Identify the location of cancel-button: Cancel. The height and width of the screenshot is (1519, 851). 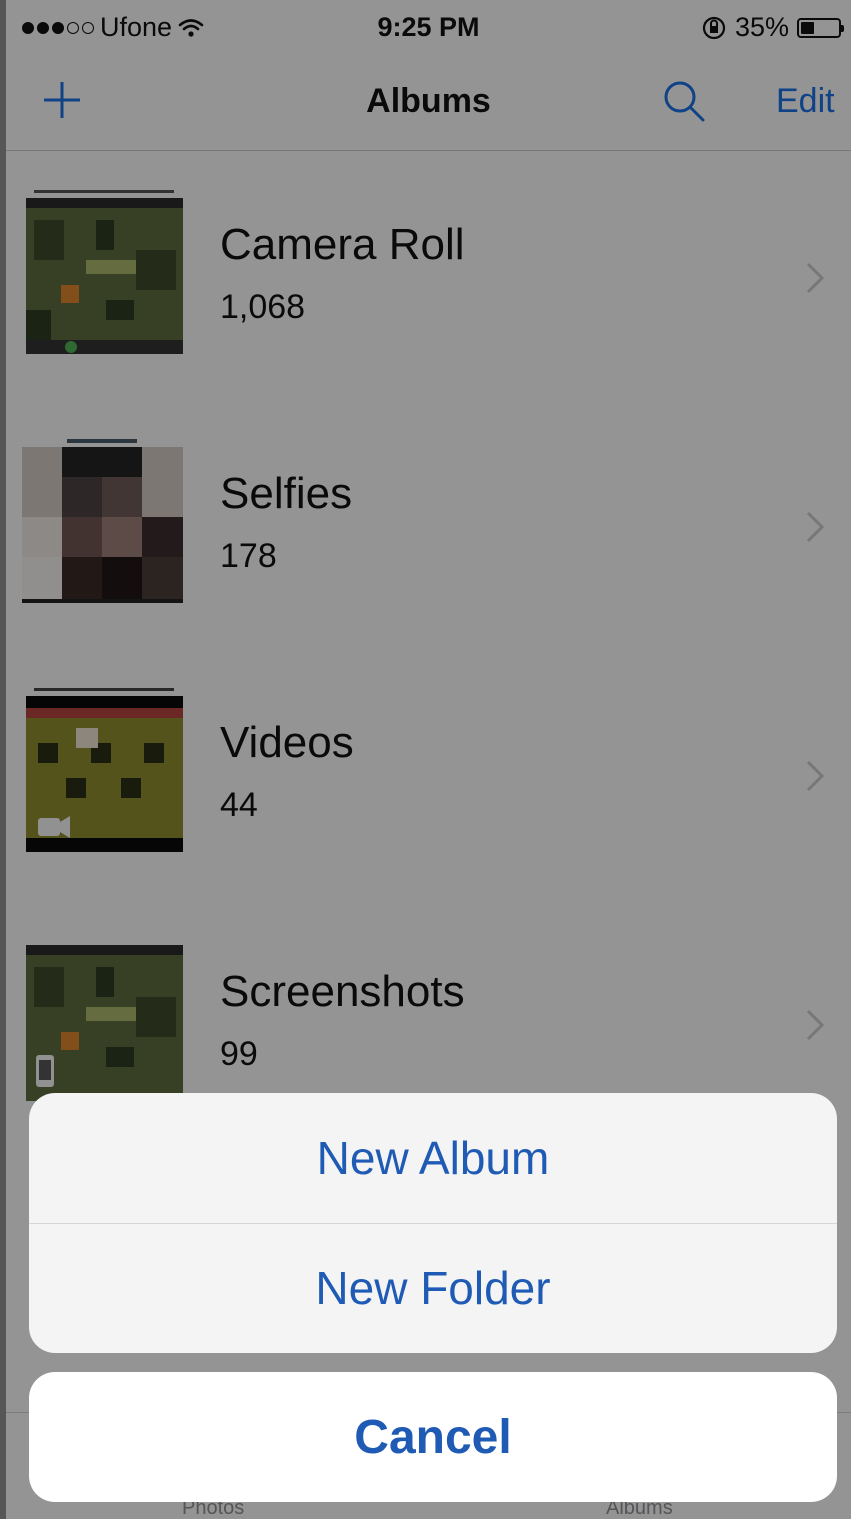
(433, 1437).